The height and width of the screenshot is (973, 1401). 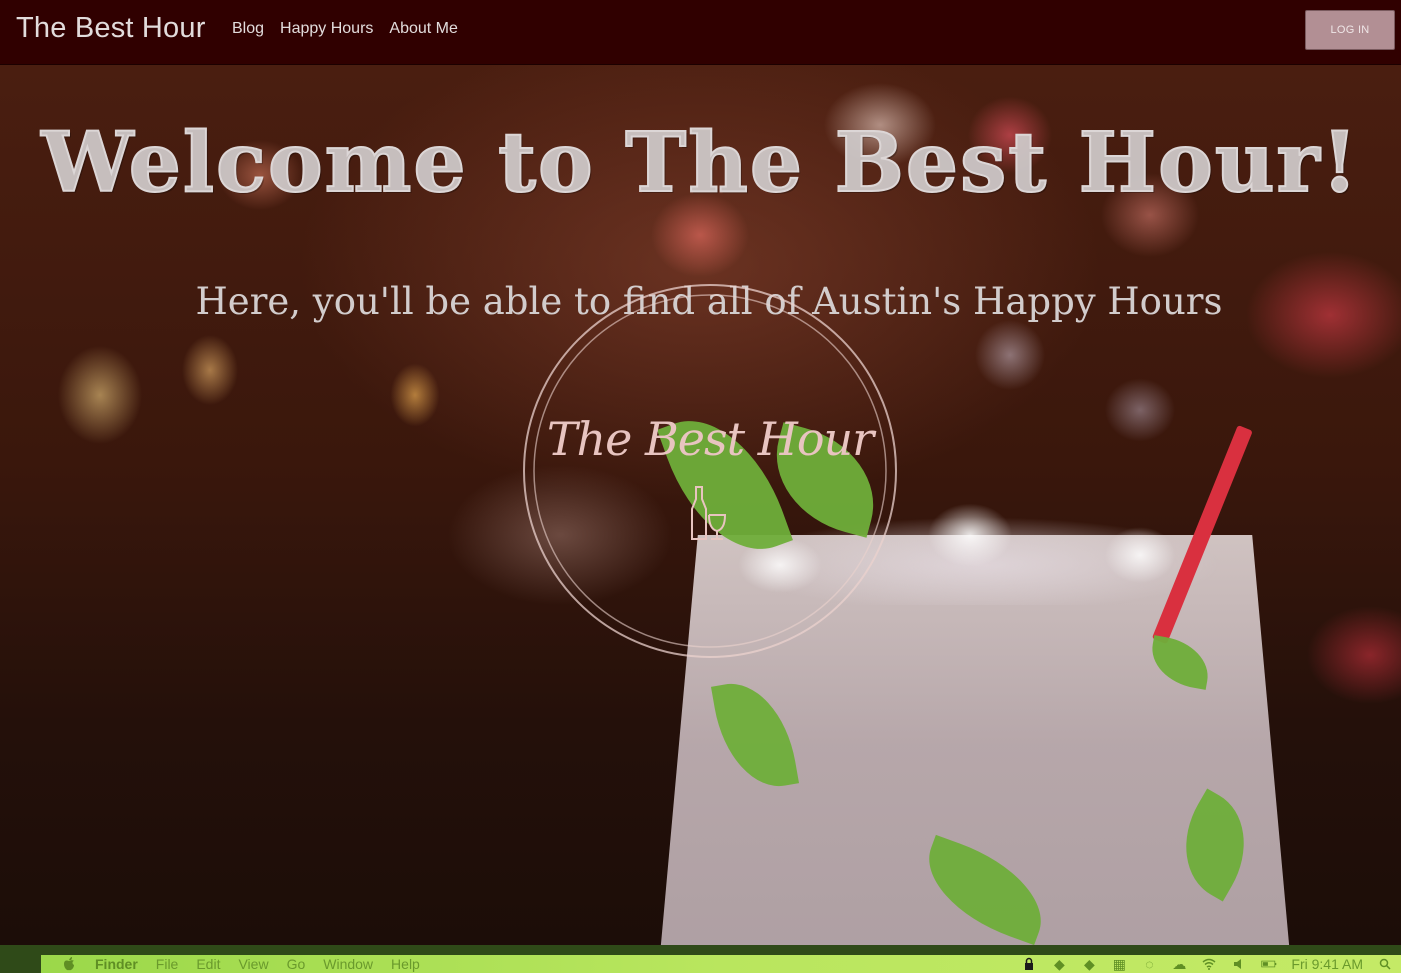 What do you see at coordinates (1385, 964) in the screenshot?
I see `spotlight-icon` at bounding box center [1385, 964].